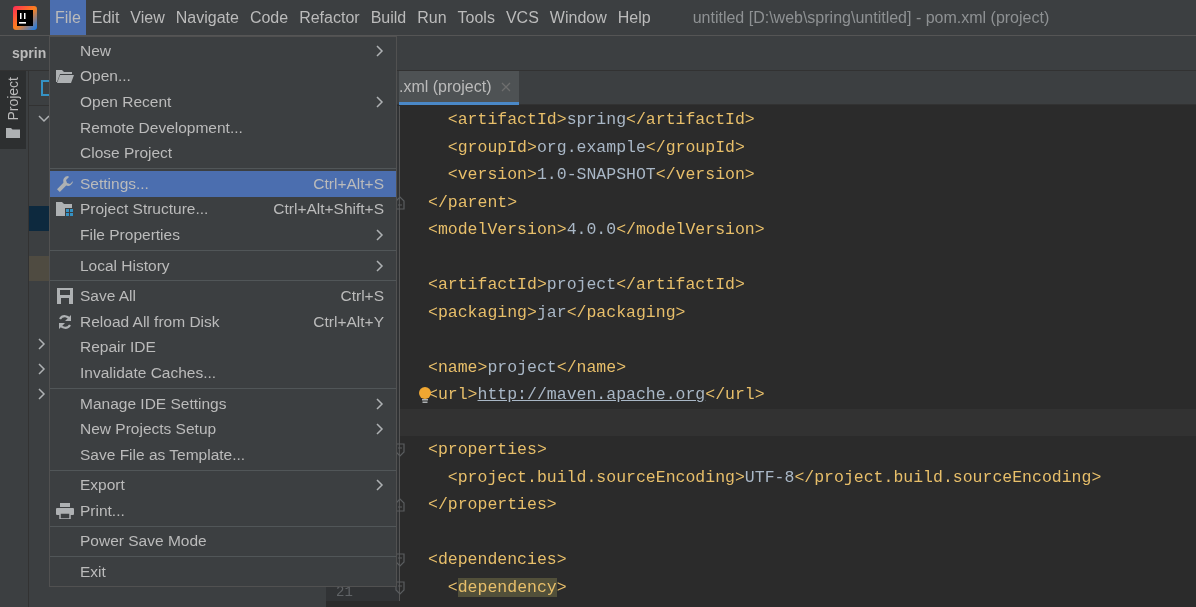 The image size is (1196, 607). What do you see at coordinates (871, 17) in the screenshot?
I see `window-title: untitled [D:\web\spring\untitled] - pom.xml (project)` at bounding box center [871, 17].